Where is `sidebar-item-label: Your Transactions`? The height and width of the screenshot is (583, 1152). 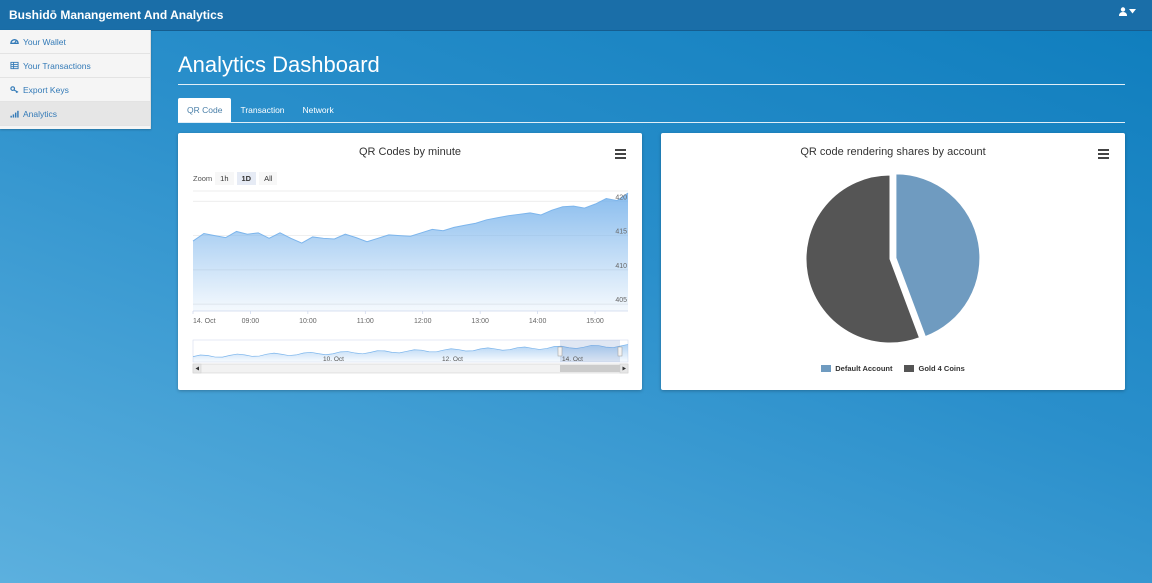 sidebar-item-label: Your Transactions is located at coordinates (57, 65).